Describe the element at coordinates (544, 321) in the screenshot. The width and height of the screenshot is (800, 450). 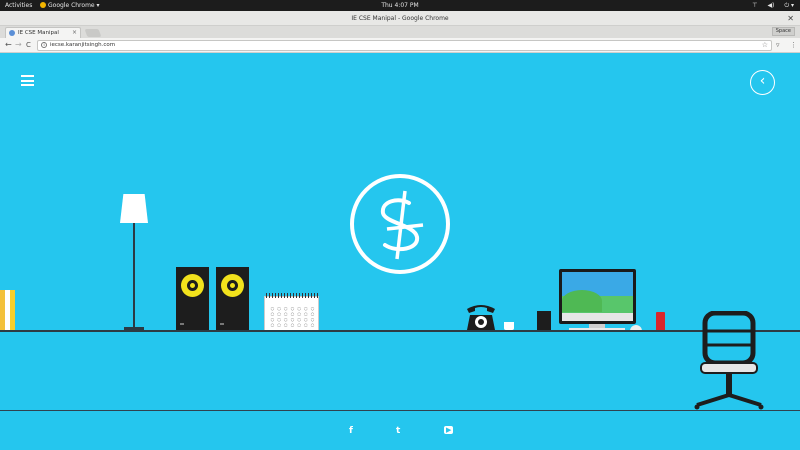
I see `pen-holder` at that location.